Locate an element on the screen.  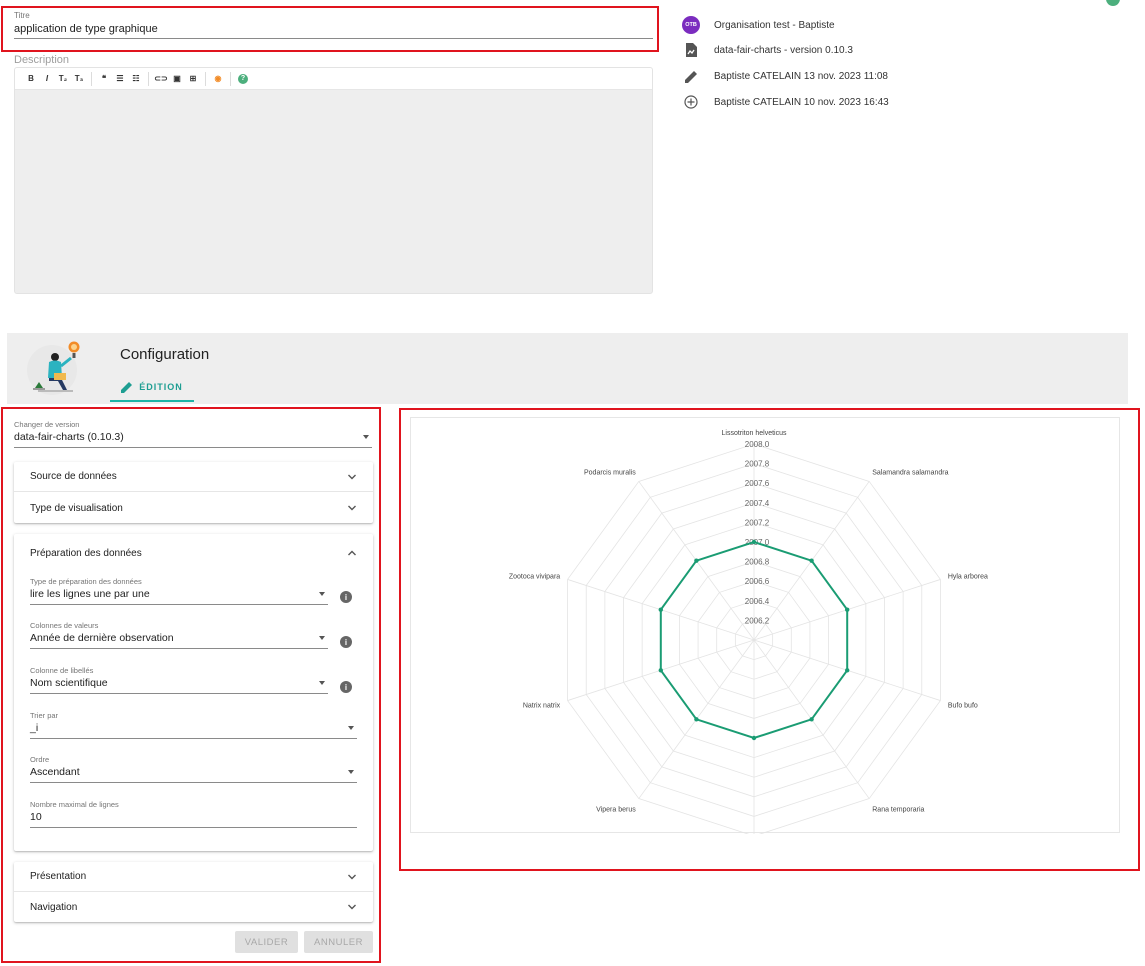
category-label: Lissotriton helveticus is located at coordinates (754, 433).